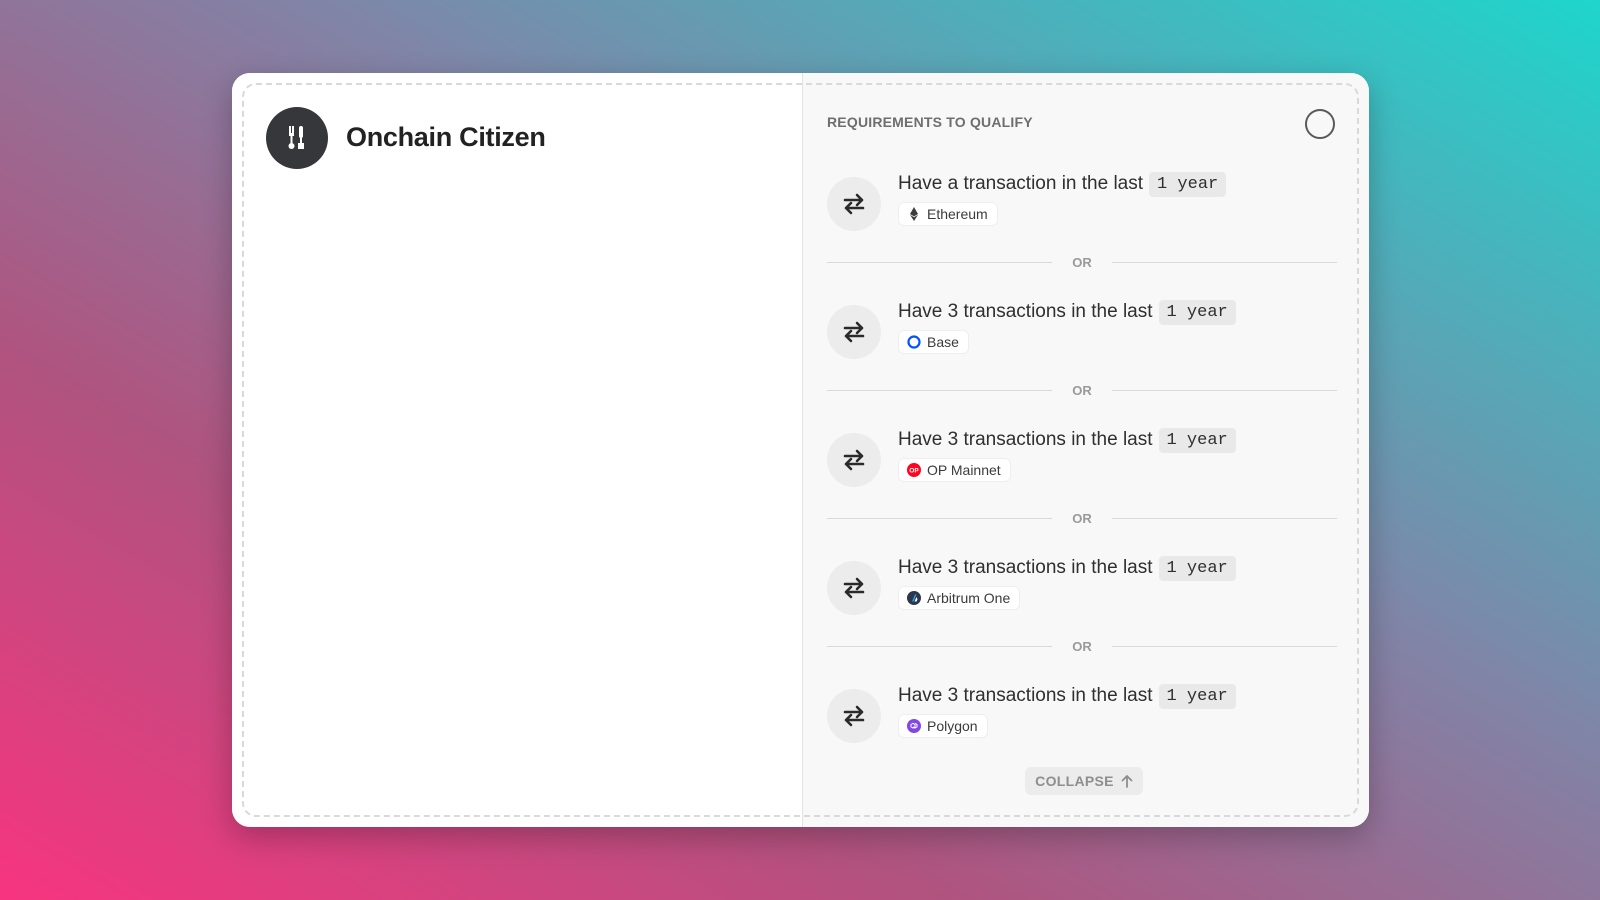 Image resolution: width=1600 pixels, height=900 pixels. Describe the element at coordinates (914, 726) in the screenshot. I see `polygon-icon` at that location.